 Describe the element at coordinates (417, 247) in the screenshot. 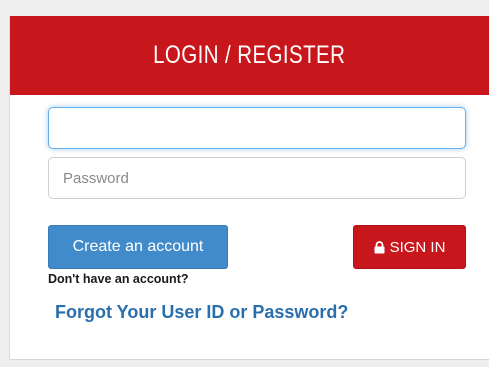

I see `sign-in-label: SIGN IN` at that location.